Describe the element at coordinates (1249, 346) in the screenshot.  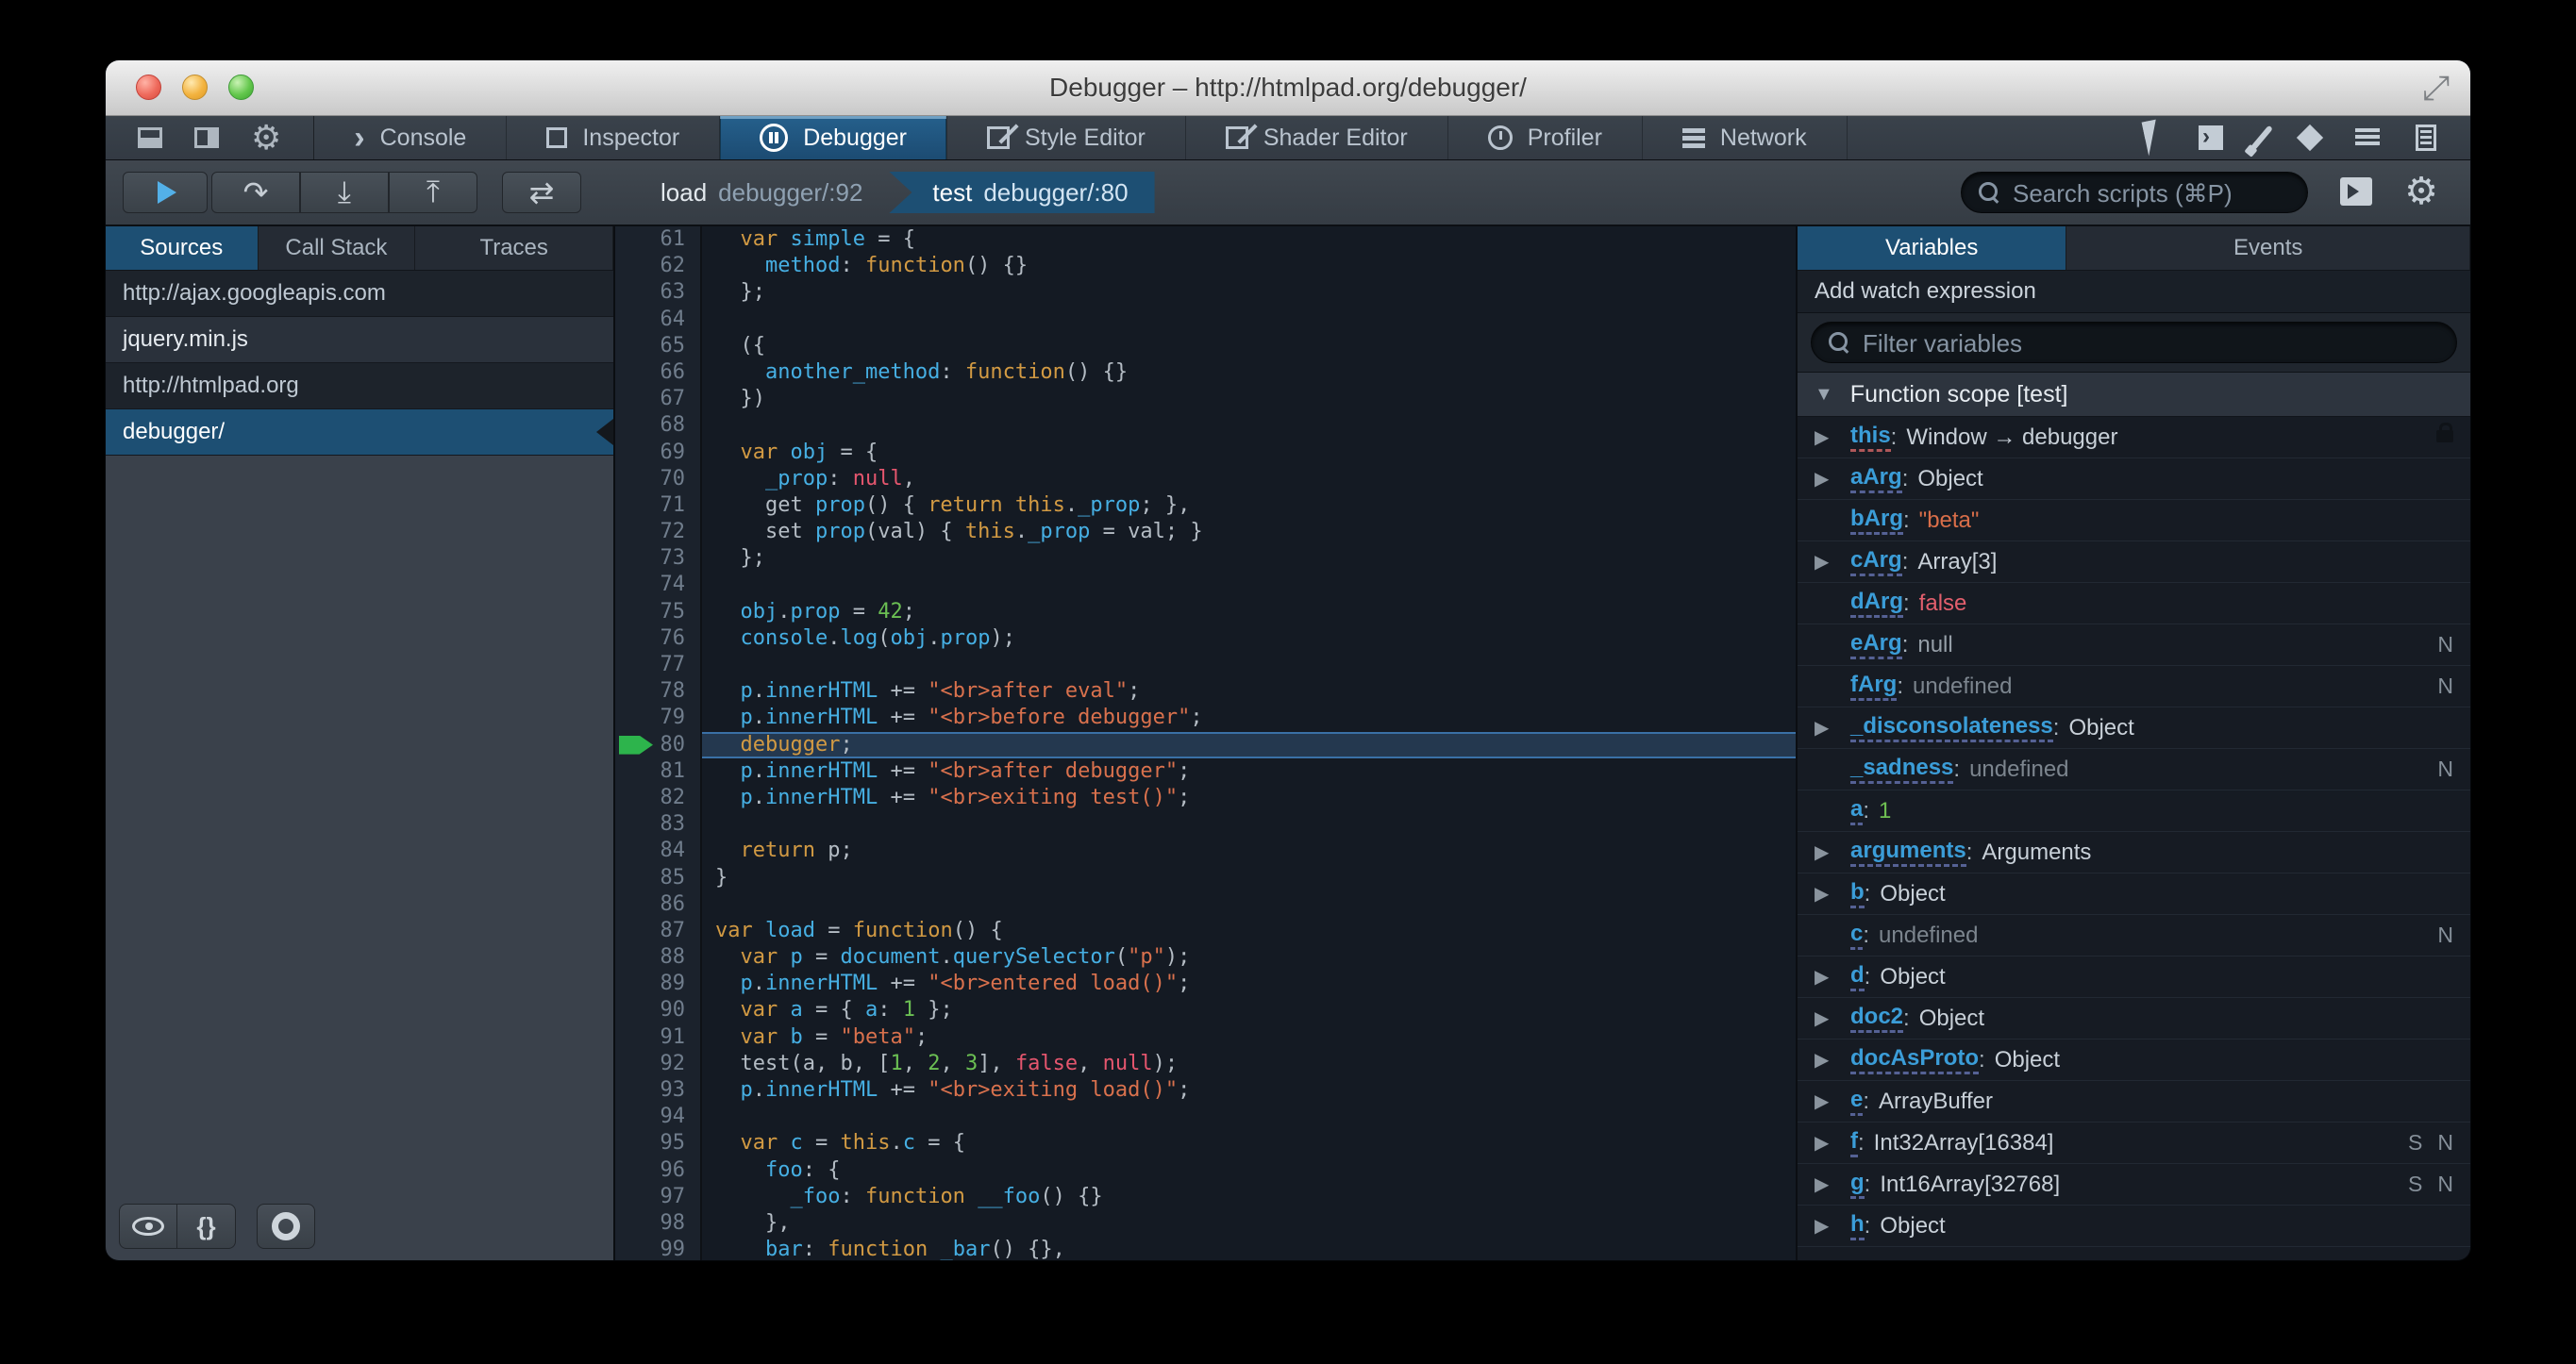
I see `code-line: ({` at that location.